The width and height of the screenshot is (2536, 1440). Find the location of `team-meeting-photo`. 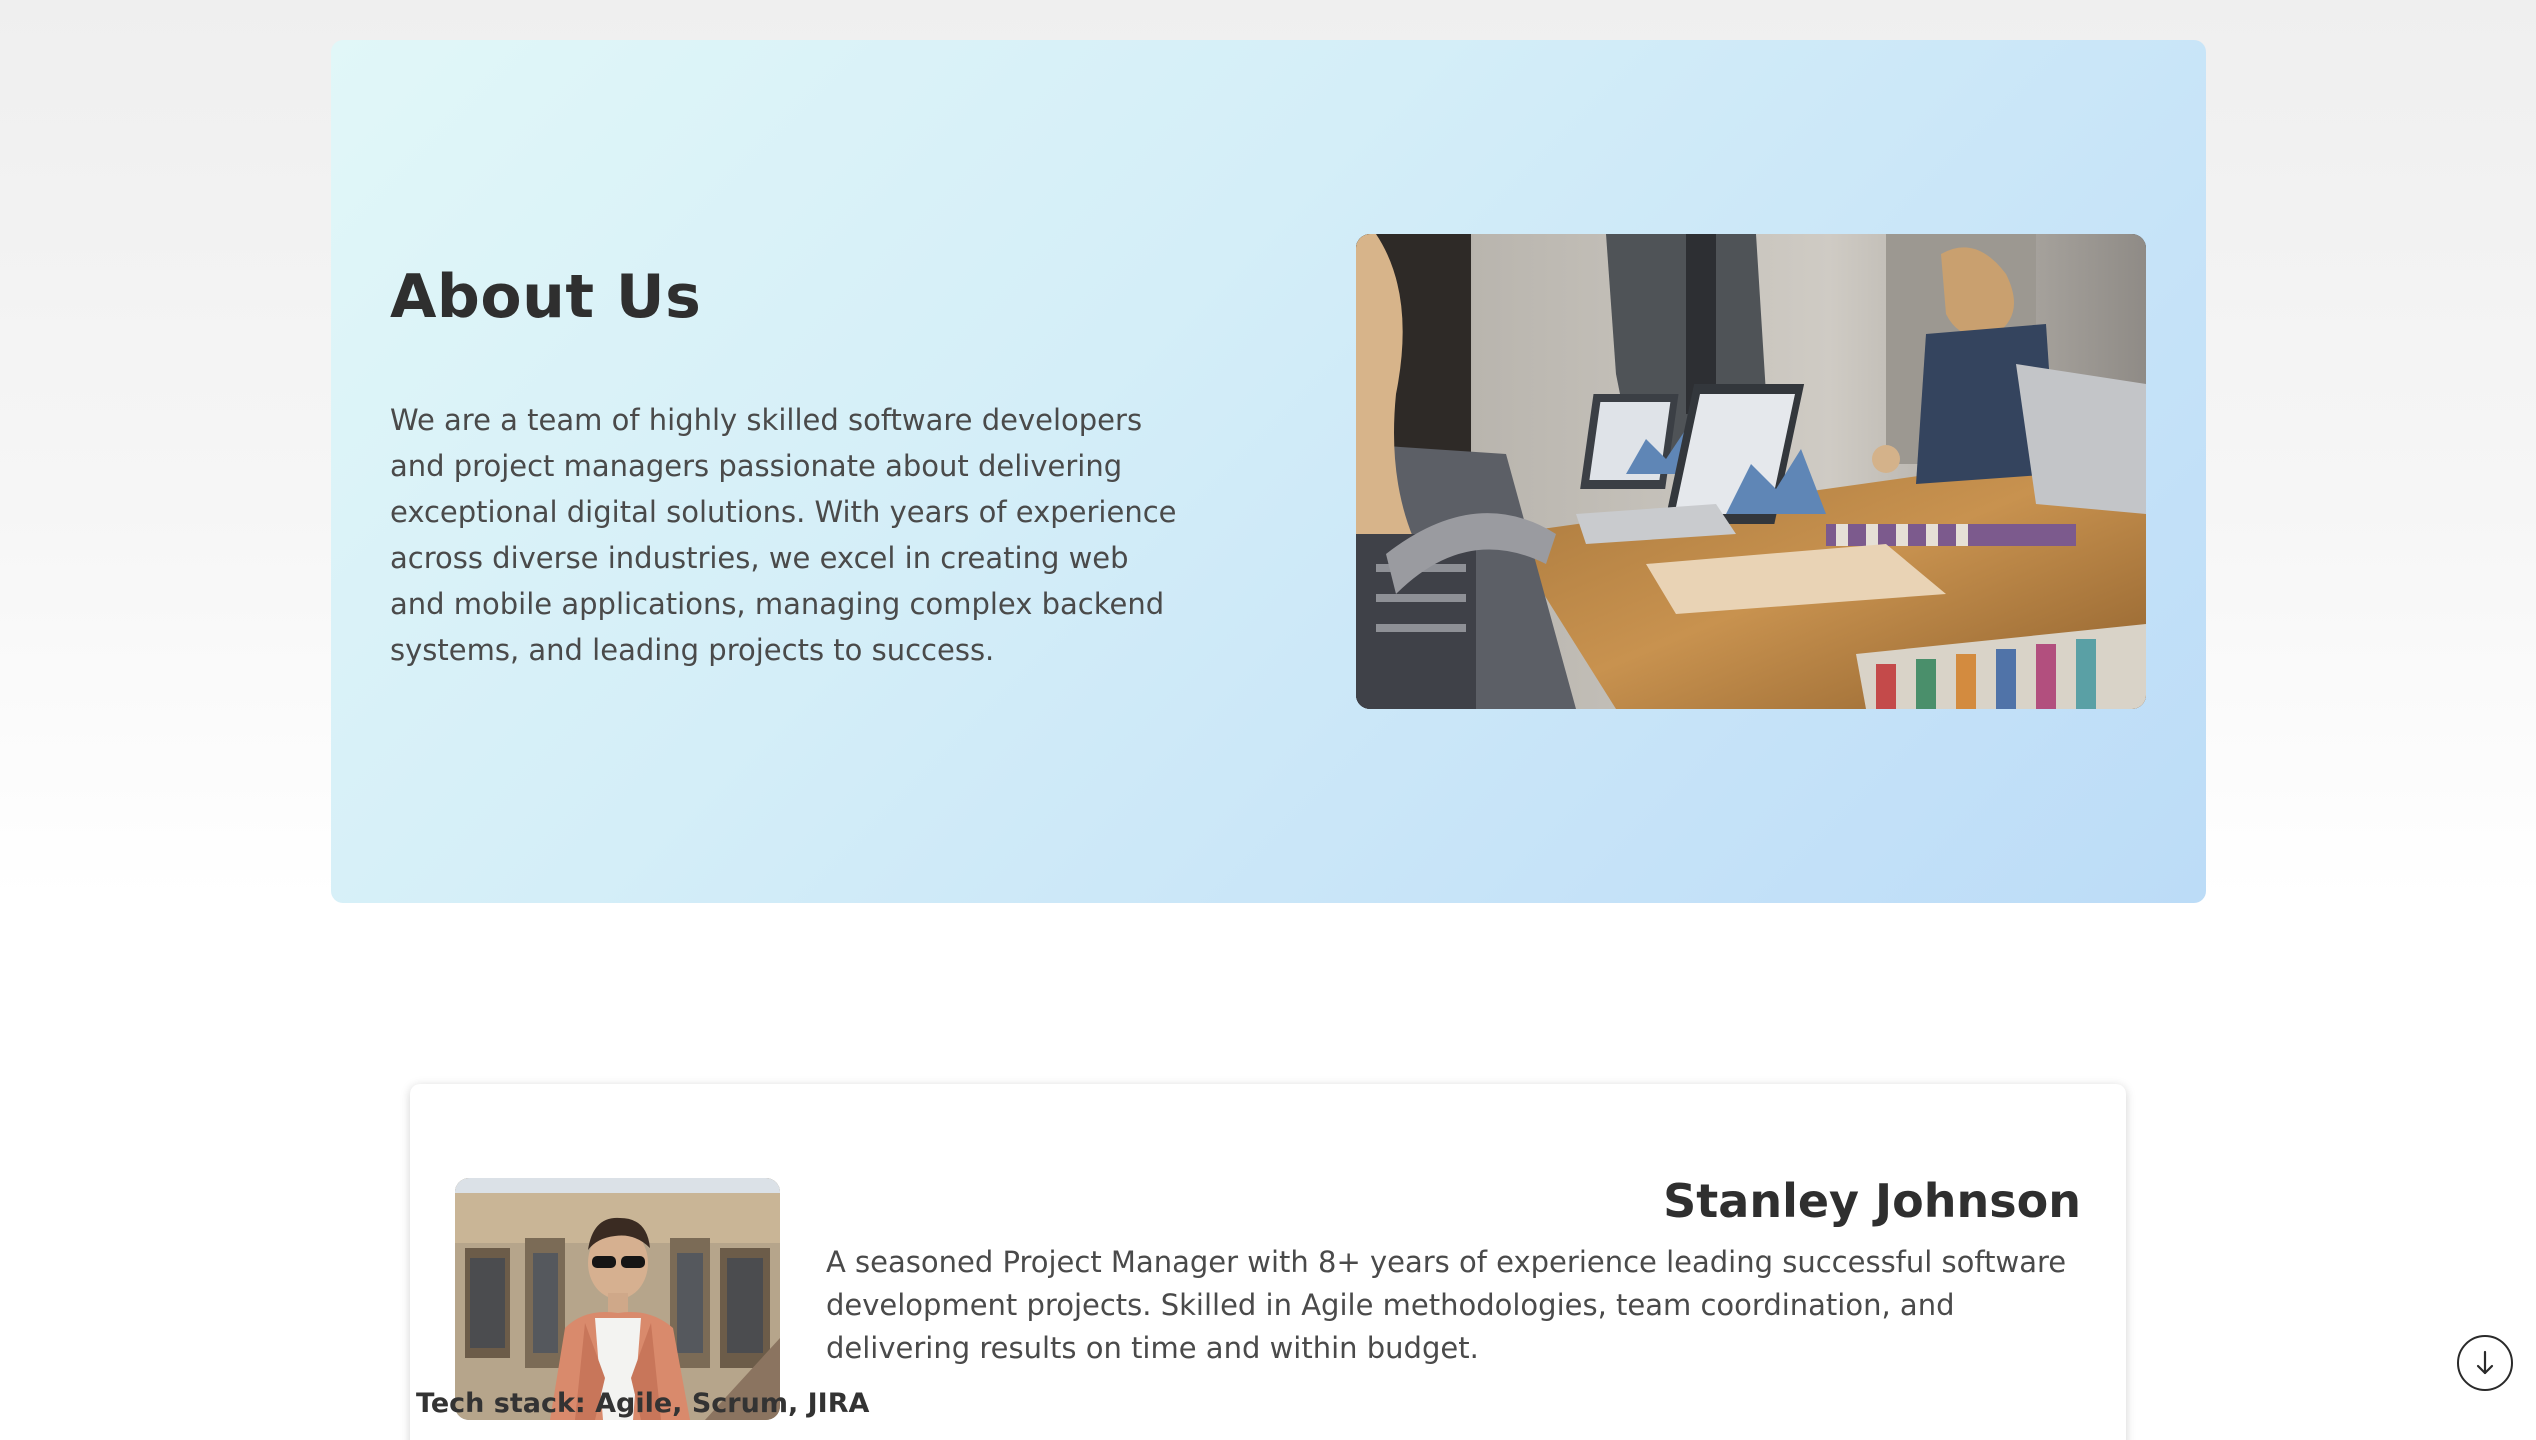

team-meeting-photo is located at coordinates (1751, 471).